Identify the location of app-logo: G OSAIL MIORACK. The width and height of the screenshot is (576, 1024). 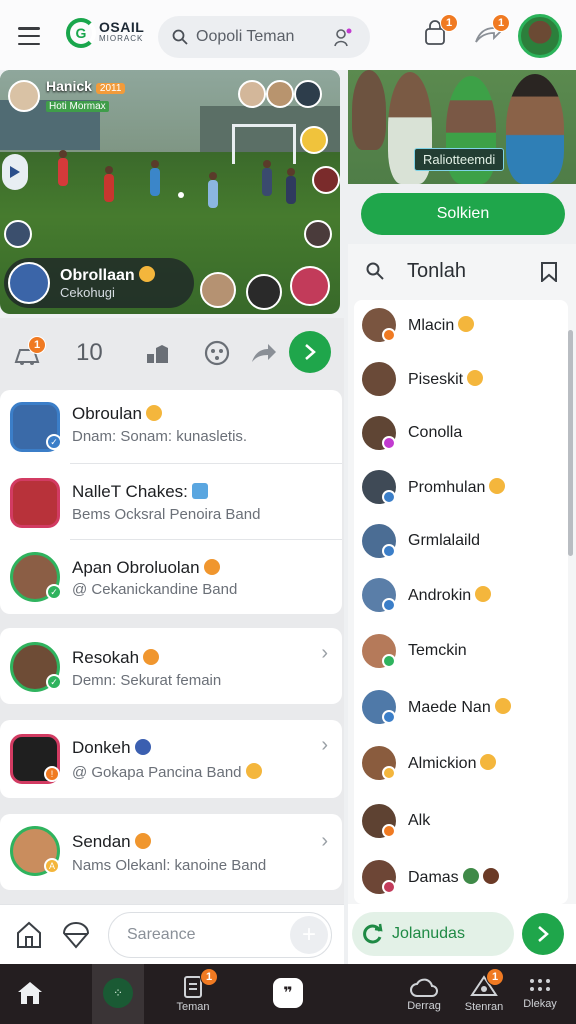
(105, 33).